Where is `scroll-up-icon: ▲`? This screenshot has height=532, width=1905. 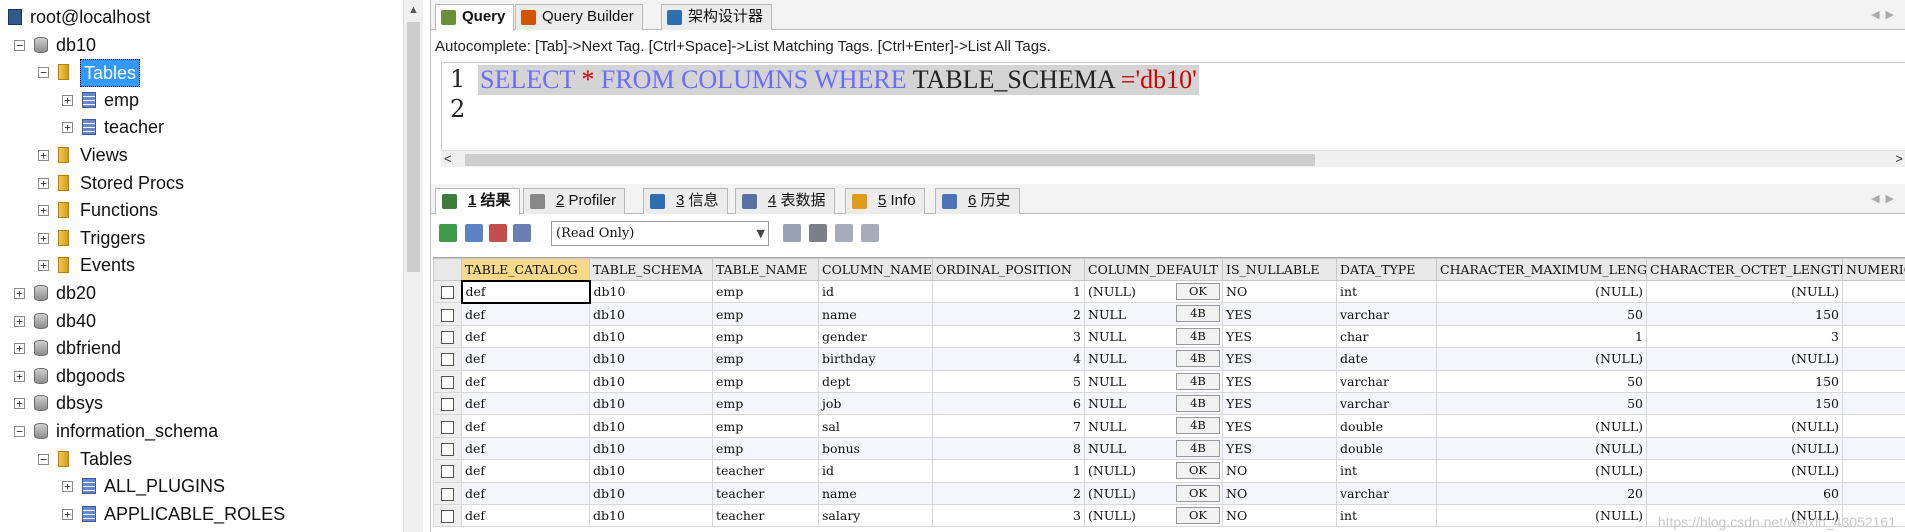
scroll-up-icon: ▲ is located at coordinates (413, 10).